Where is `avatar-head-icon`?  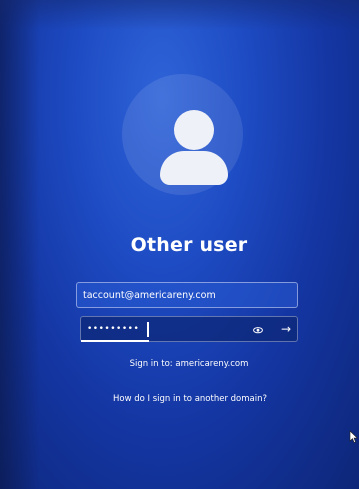
avatar-head-icon is located at coordinates (194, 130).